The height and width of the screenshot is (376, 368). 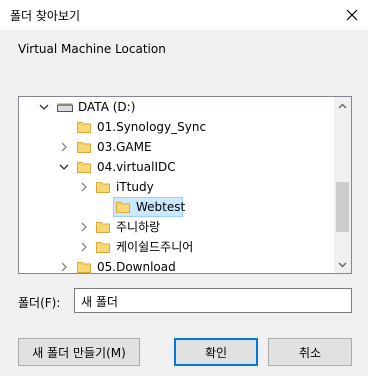 I want to click on chevron-up-icon, so click(x=342, y=105).